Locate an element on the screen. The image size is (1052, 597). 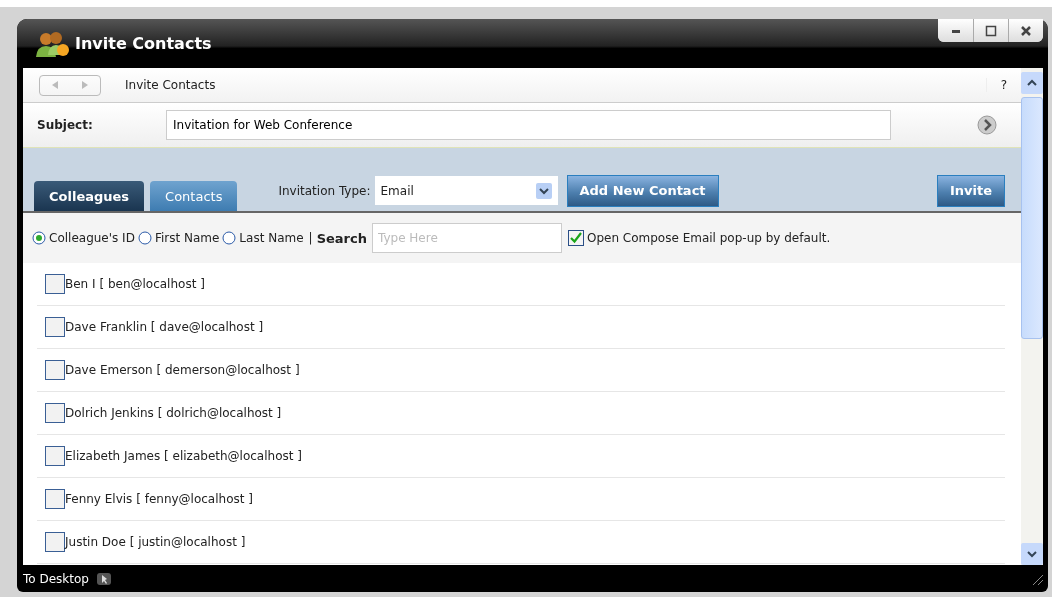
invite-button: Invite is located at coordinates (970, 190).